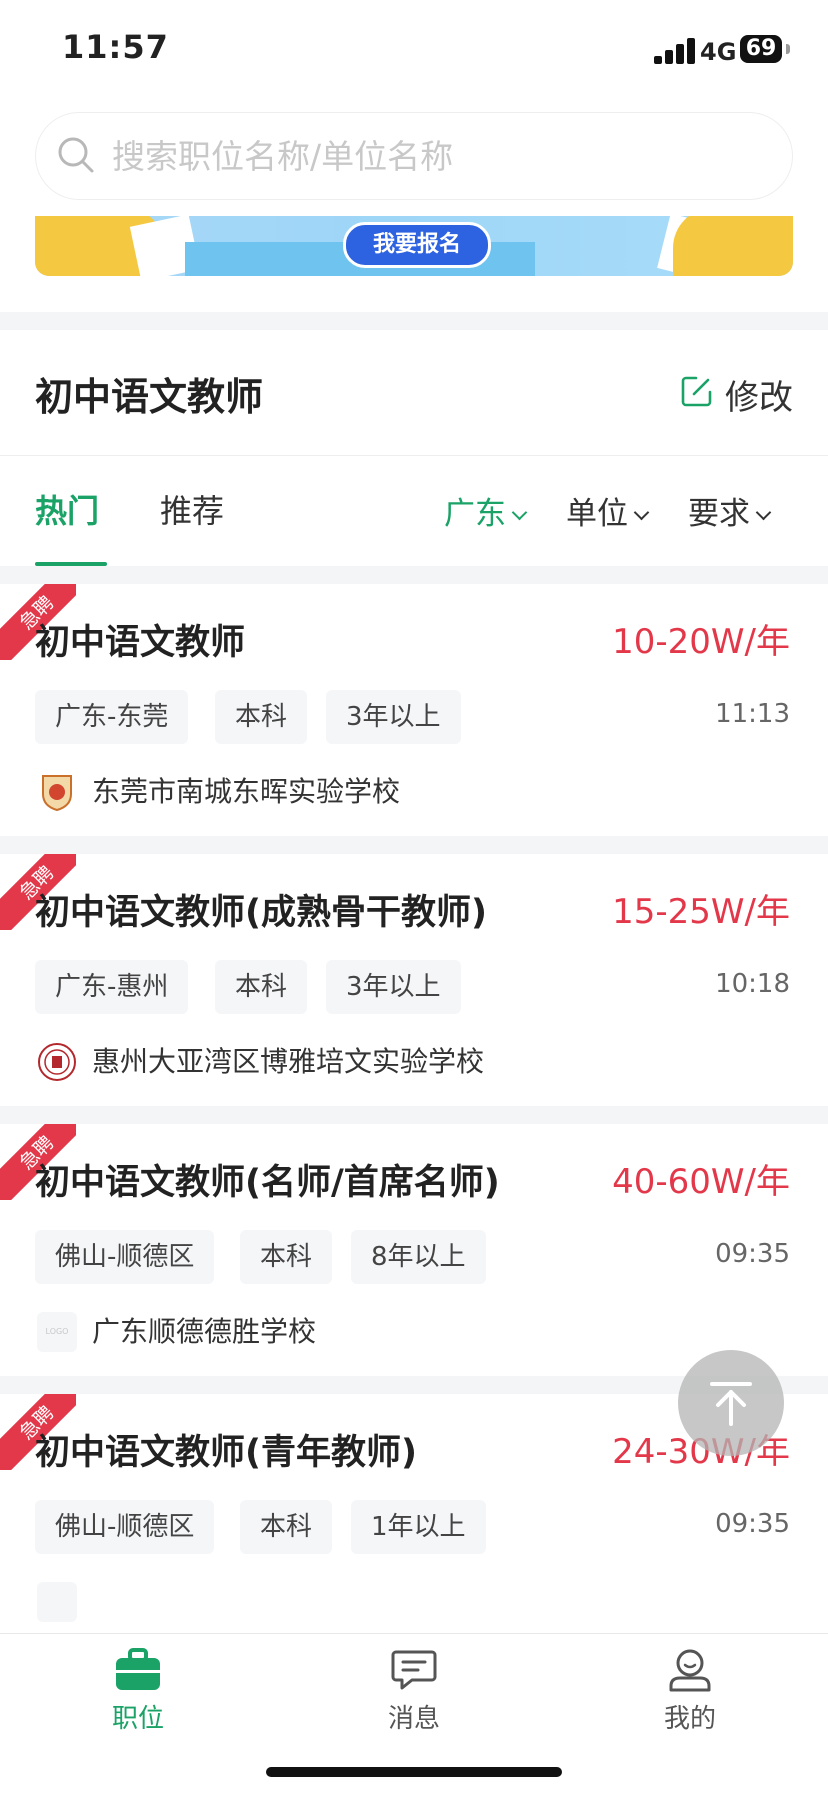 The height and width of the screenshot is (1793, 828). I want to click on arrow-up-icon, so click(731, 1404).